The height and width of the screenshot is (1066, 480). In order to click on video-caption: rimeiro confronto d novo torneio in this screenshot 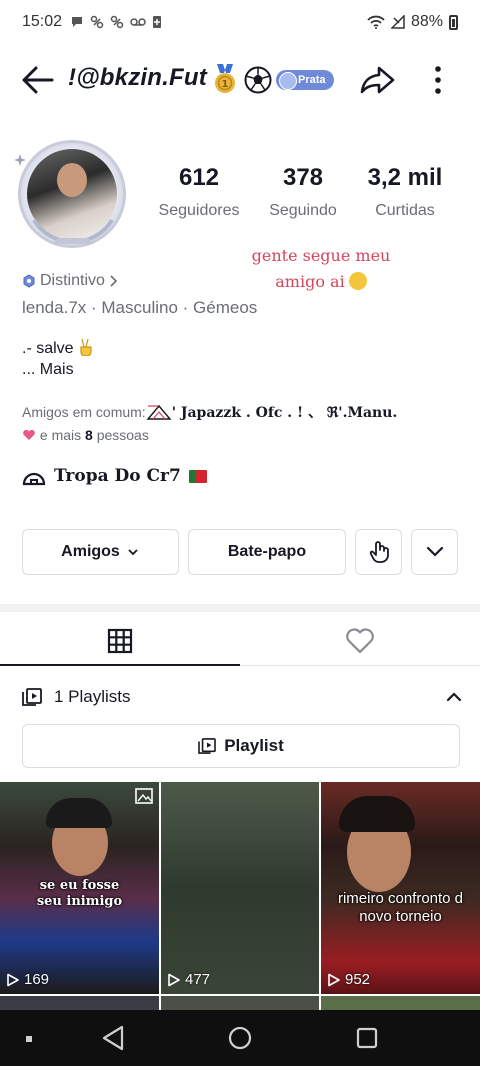, I will do `click(400, 908)`.